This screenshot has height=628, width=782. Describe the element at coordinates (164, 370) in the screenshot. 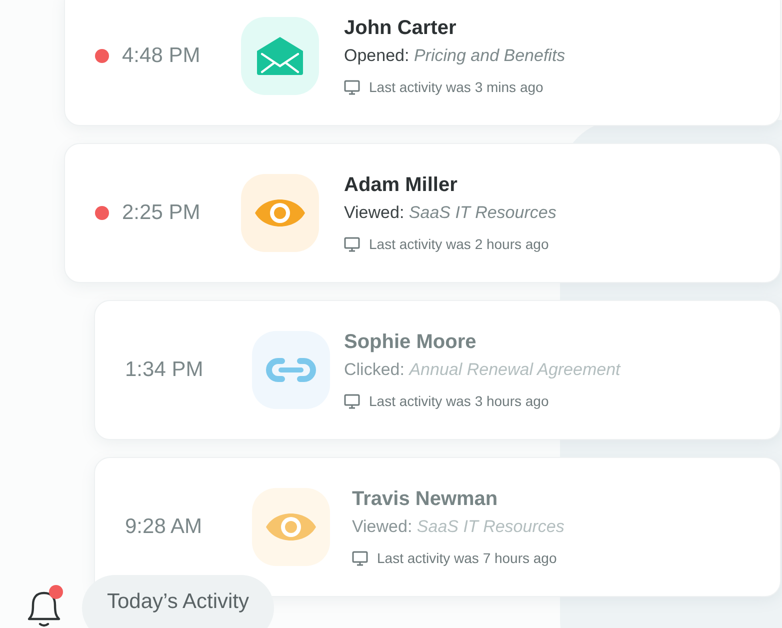

I see `activity-time: 1:34 PM` at that location.